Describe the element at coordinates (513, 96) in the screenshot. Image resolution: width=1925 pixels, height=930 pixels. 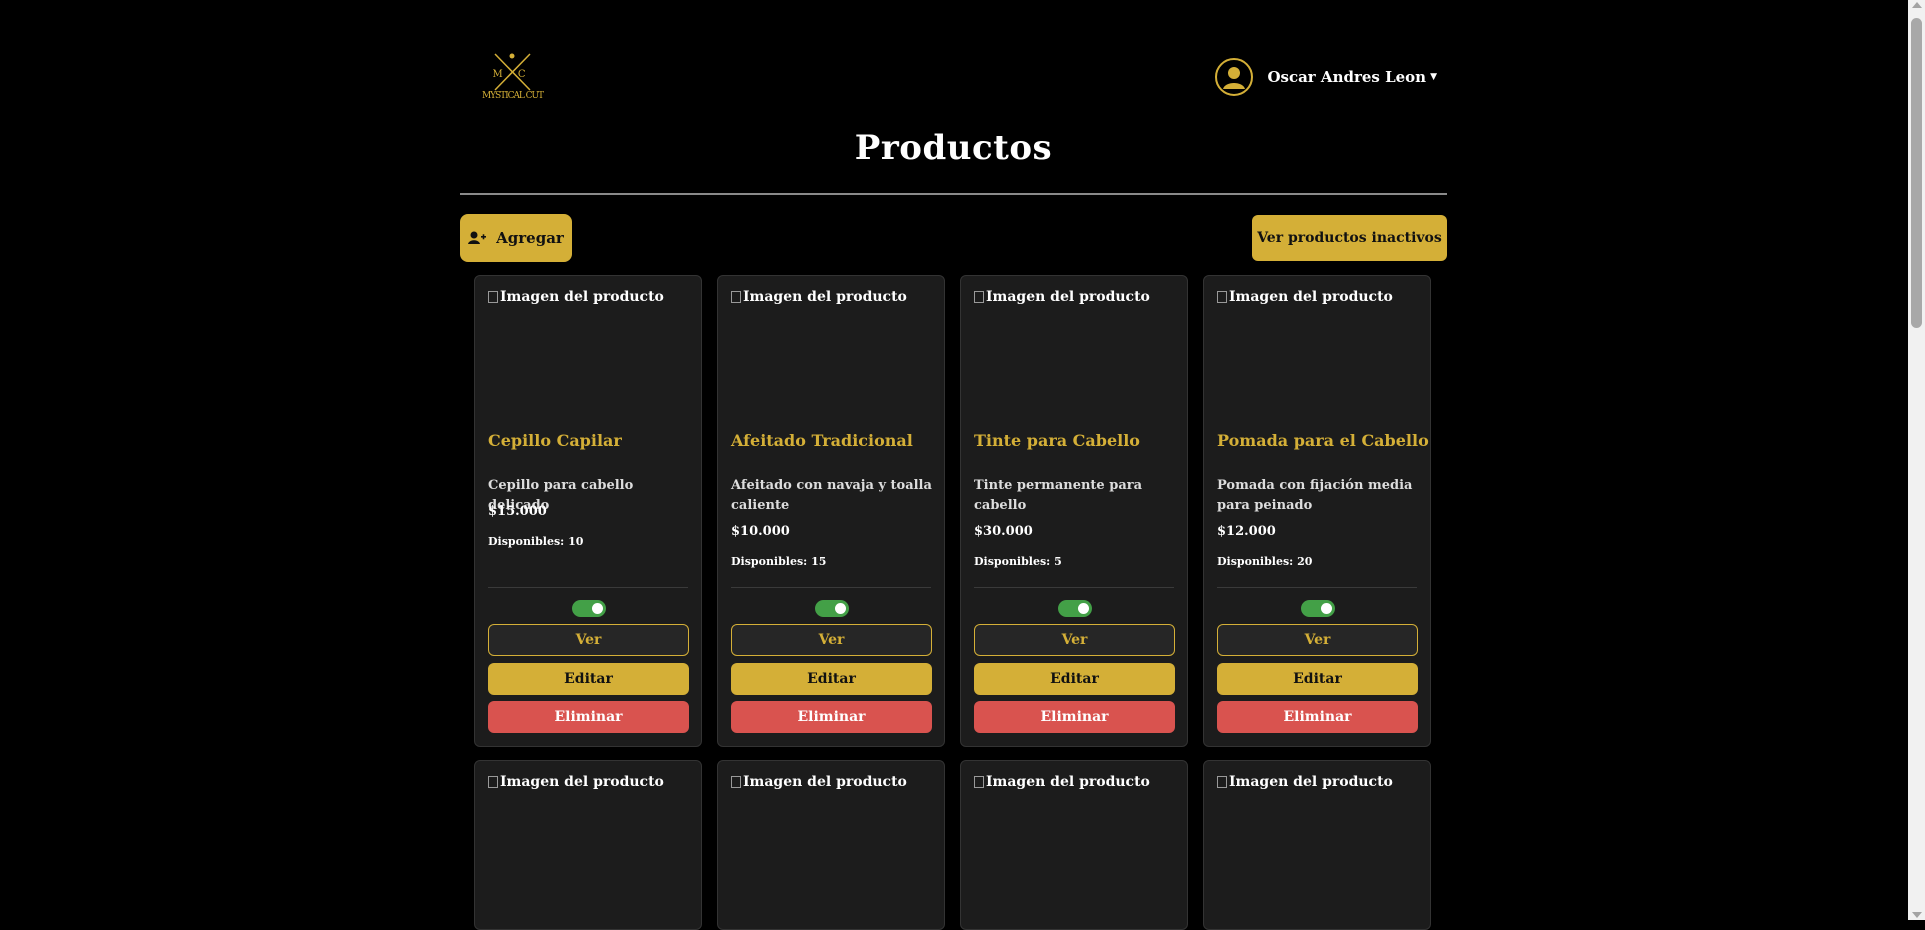
I see `logo-text: MYSTICAL CUT` at that location.